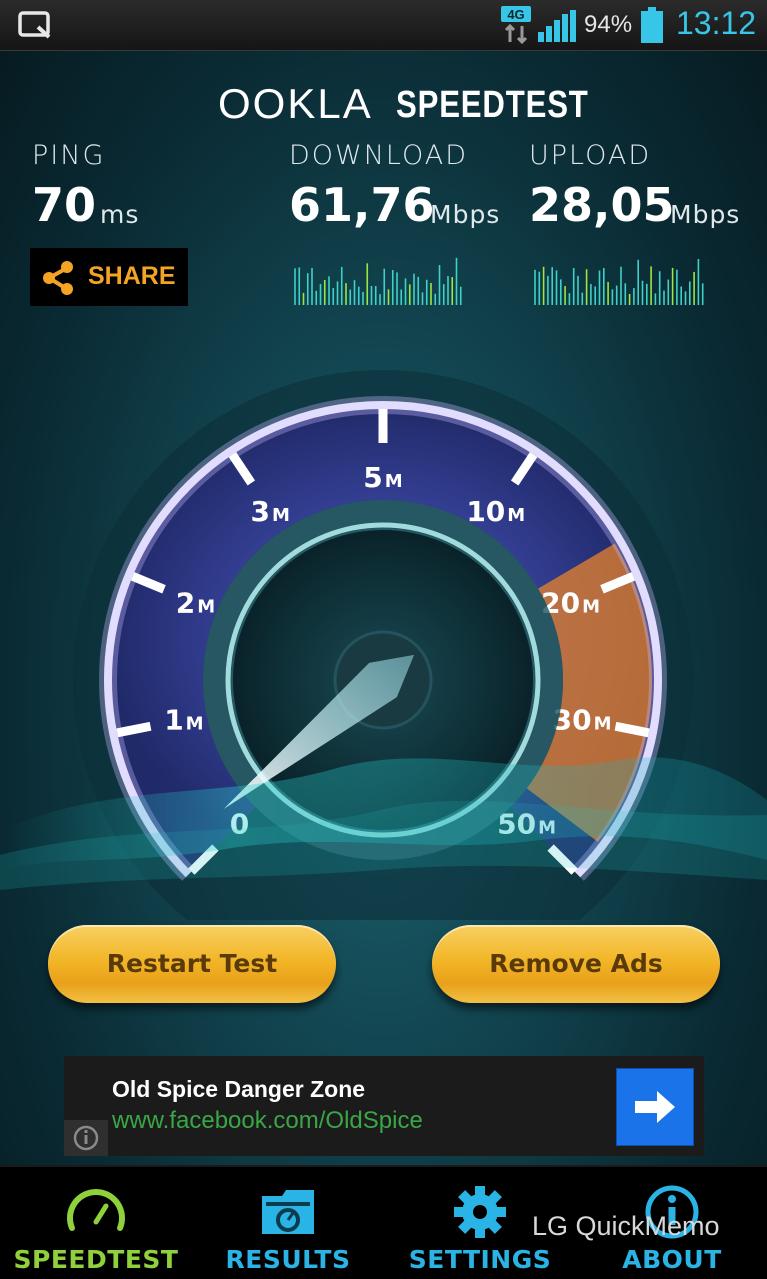 This screenshot has width=767, height=1279. What do you see at coordinates (608, 24) in the screenshot?
I see `battery-percent: 94%` at bounding box center [608, 24].